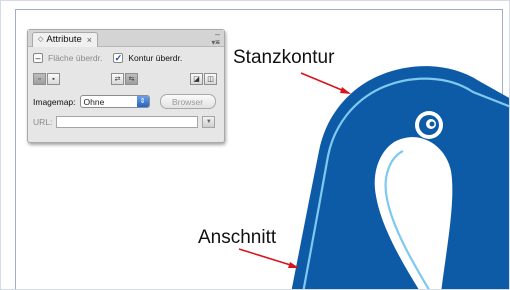  Describe the element at coordinates (107, 58) in the screenshot. I see `overprint-row: – Fläche überdr. ✓ Kontur überdr.` at that location.